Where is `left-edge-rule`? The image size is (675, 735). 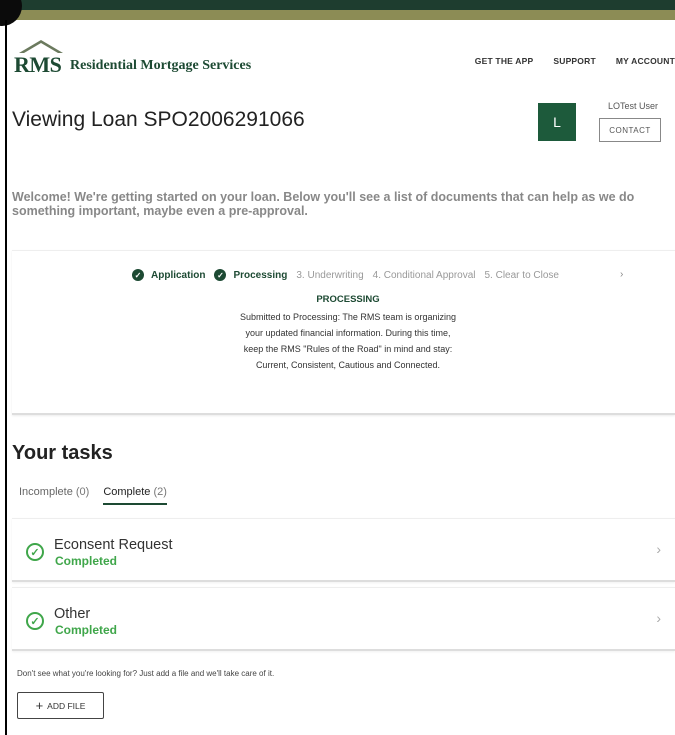 left-edge-rule is located at coordinates (6, 377).